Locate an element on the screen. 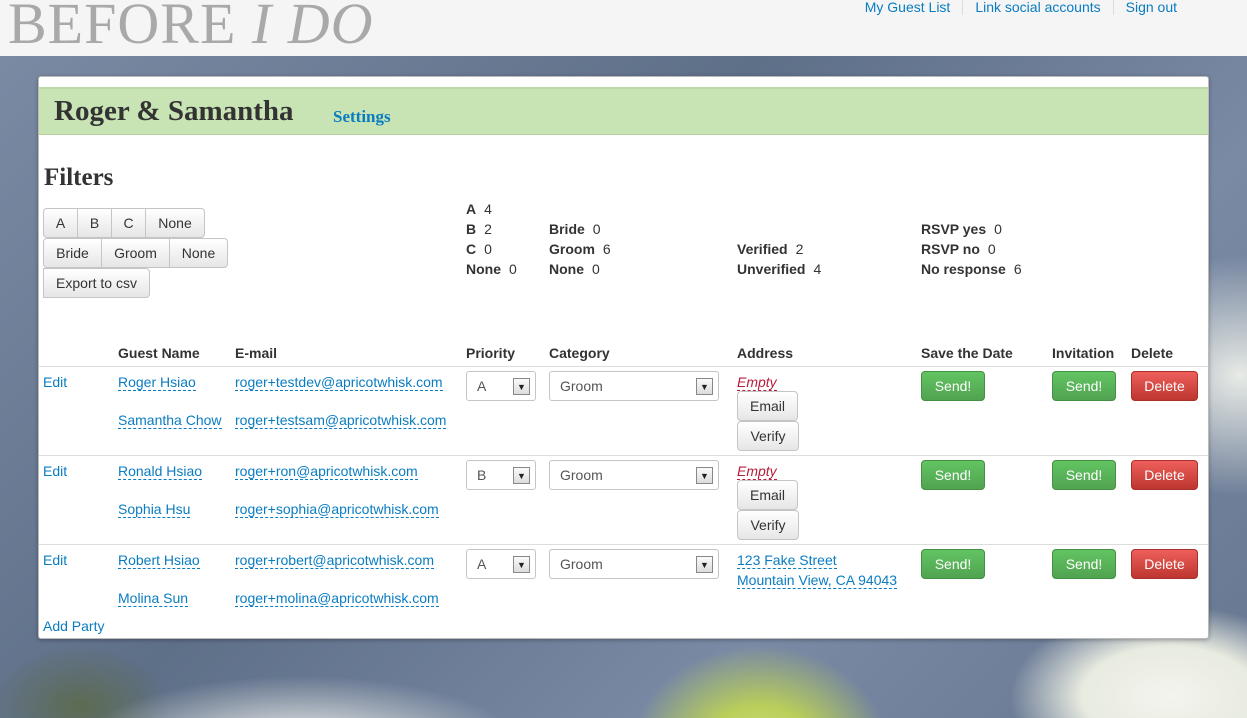 Image resolution: width=1247 pixels, height=718 pixels. col-save-the-date: Save the Date is located at coordinates (967, 353).